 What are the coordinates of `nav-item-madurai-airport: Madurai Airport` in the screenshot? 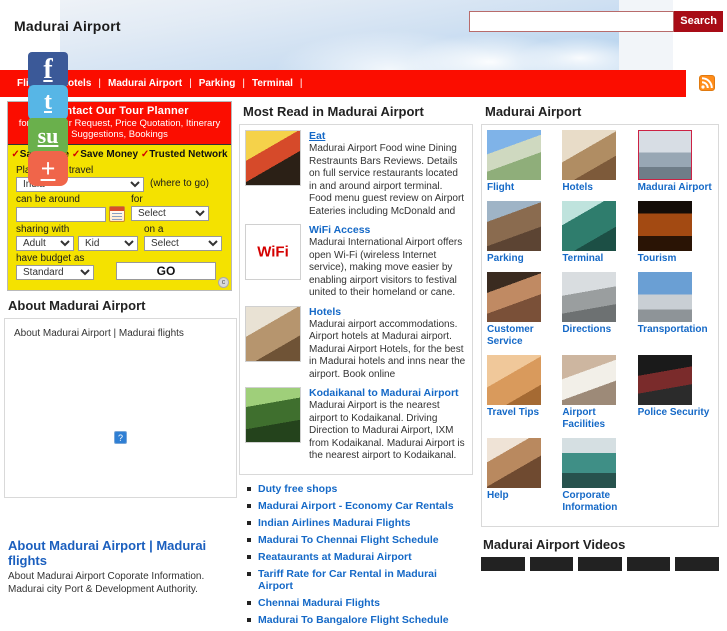 It's located at (148, 83).